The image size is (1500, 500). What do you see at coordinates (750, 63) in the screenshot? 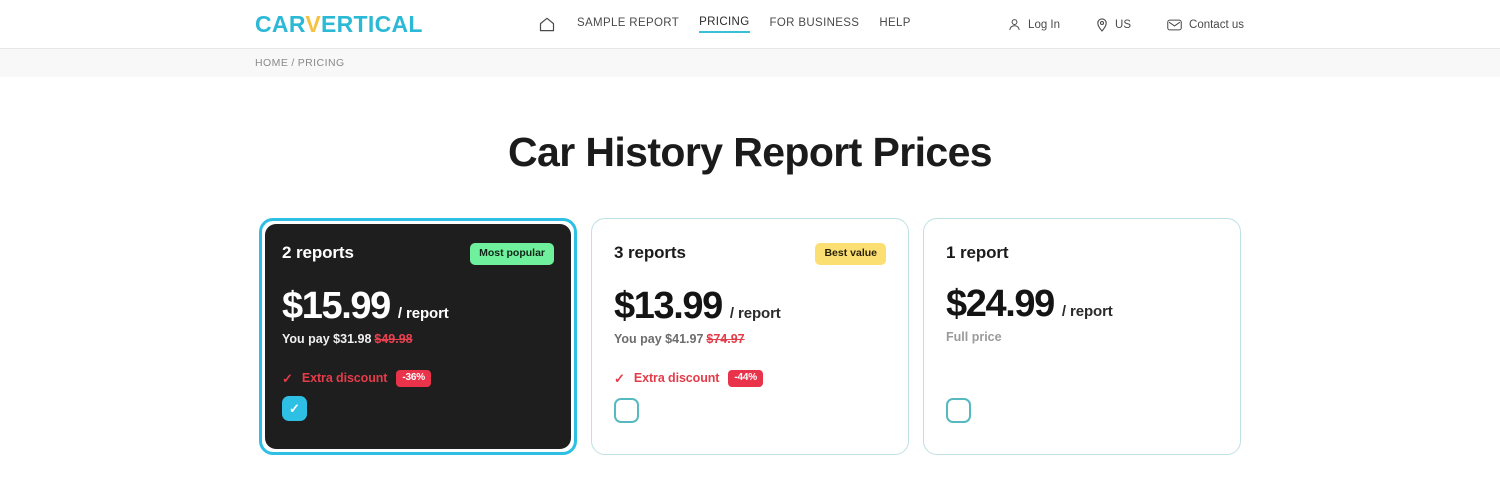
I see `breadcrumb-bar: HOME / PRICING` at bounding box center [750, 63].